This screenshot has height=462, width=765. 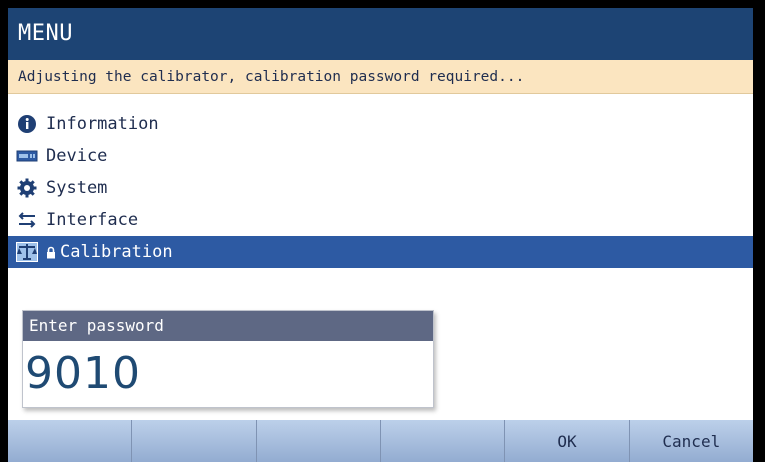 I want to click on menu-title: MENU, so click(x=380, y=34).